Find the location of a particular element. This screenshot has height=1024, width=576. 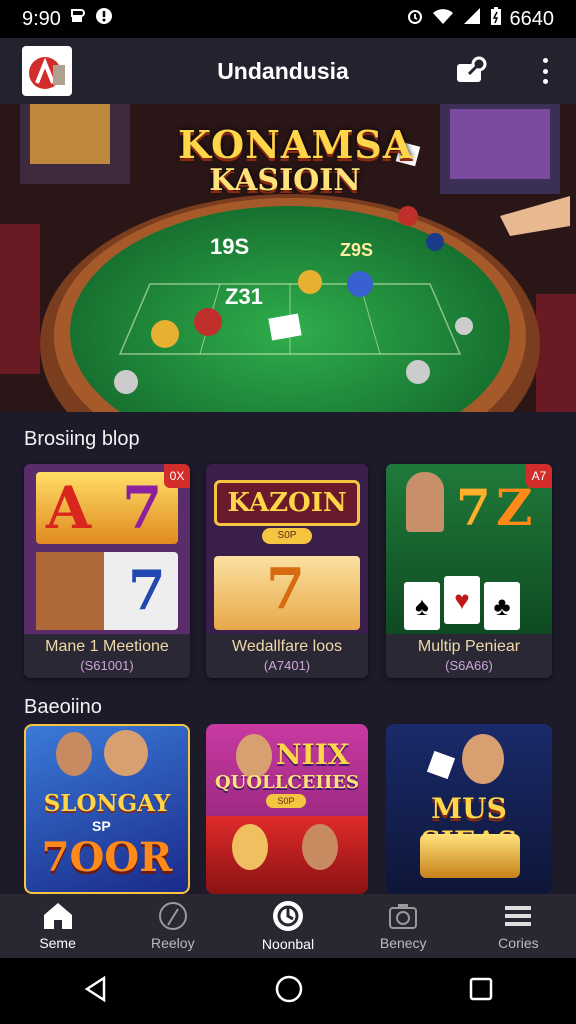

nav-label: Cories is located at coordinates (518, 943).